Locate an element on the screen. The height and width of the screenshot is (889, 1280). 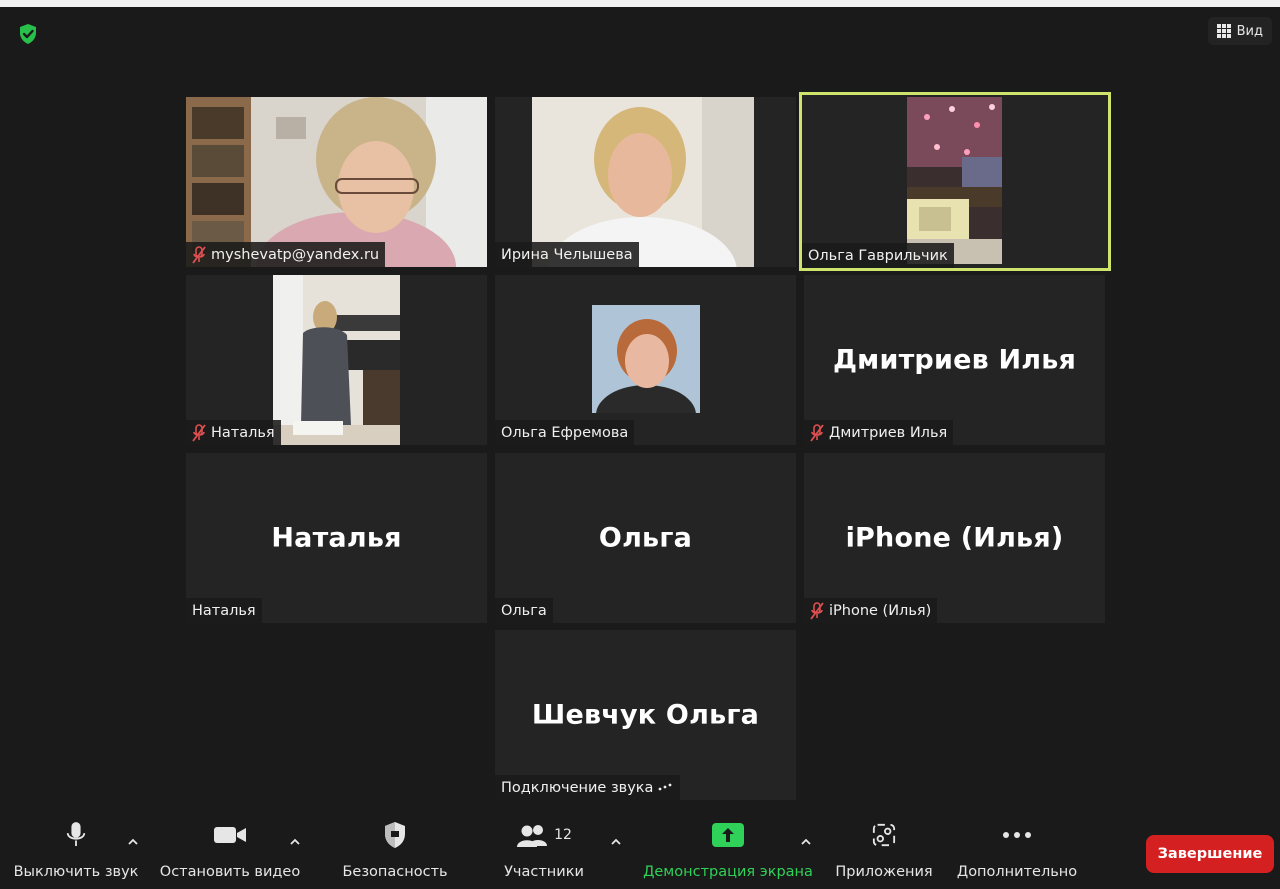
participant-display-name: iPhone (Илья) is located at coordinates (954, 538).